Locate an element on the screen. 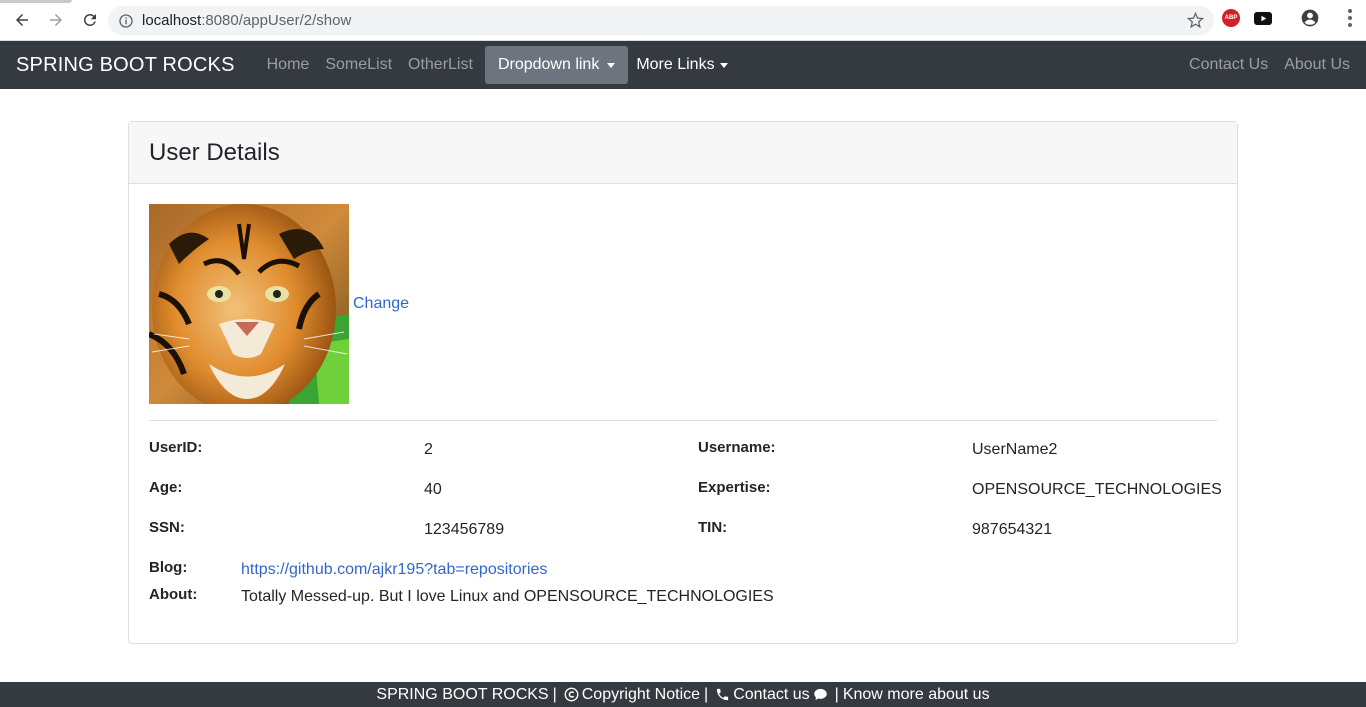 The height and width of the screenshot is (707, 1366). footer-contact: Contact us is located at coordinates (771, 695).